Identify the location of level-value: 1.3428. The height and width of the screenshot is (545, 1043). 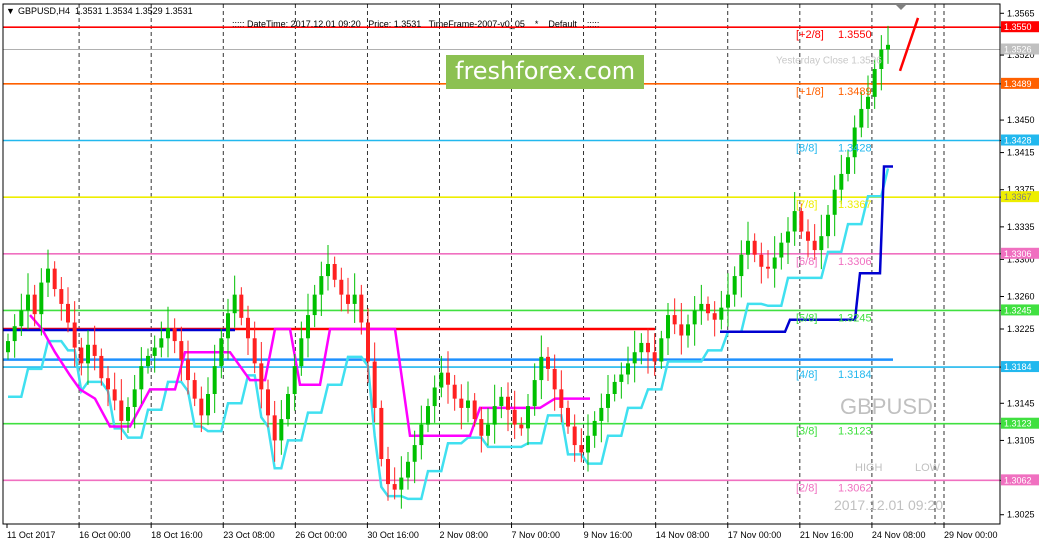
(855, 149).